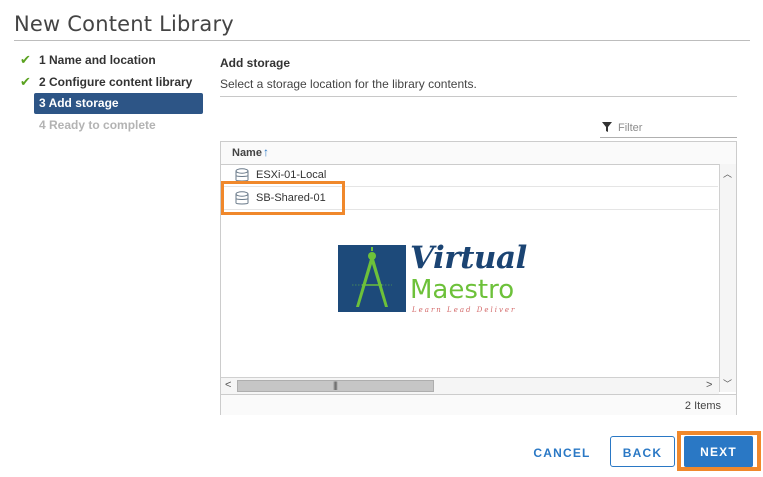 Image resolution: width=763 pixels, height=477 pixels. What do you see at coordinates (470, 385) in the screenshot?
I see `horizontal-scrollbar: < ||| >` at bounding box center [470, 385].